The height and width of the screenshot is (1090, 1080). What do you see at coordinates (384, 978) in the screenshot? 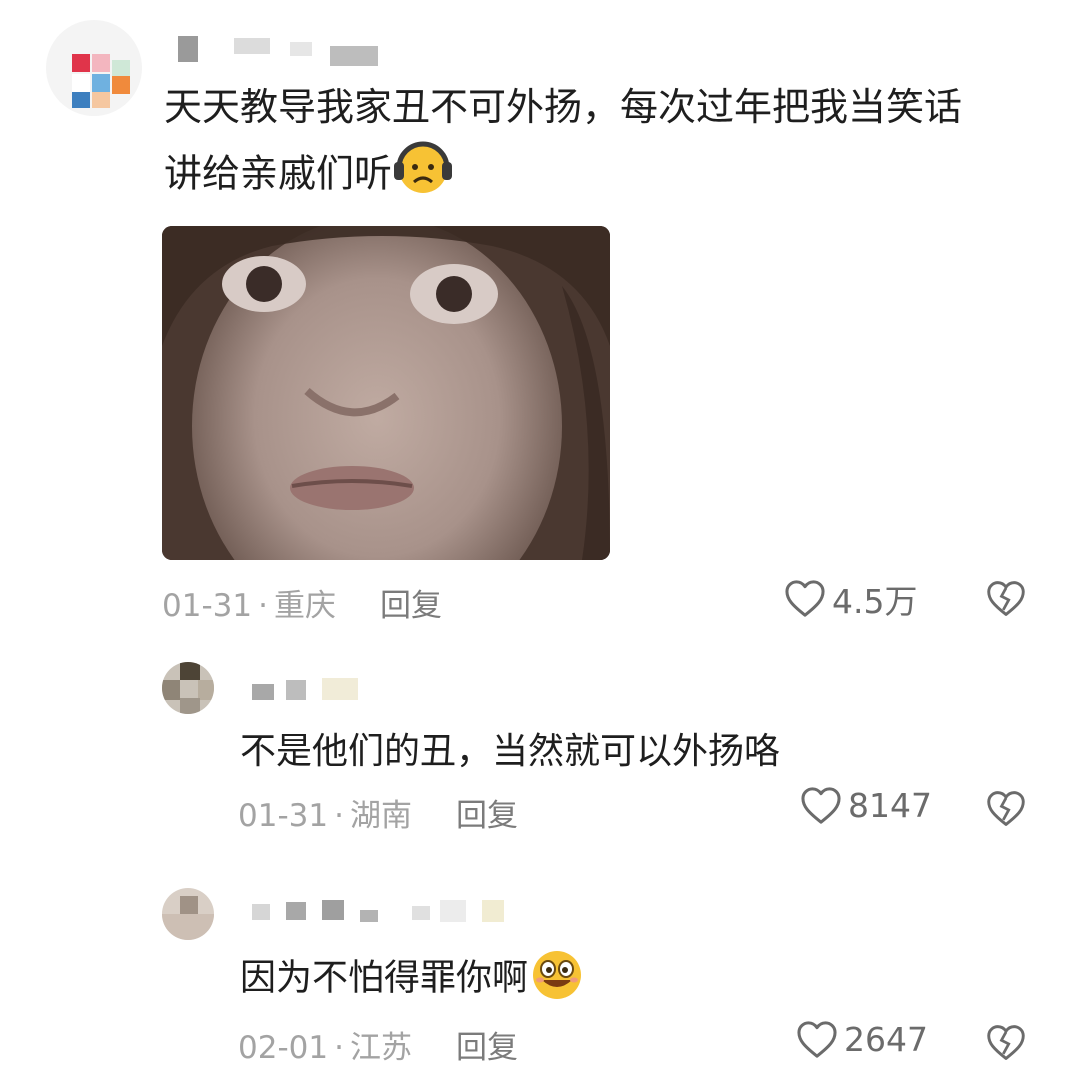
I see `reply-text-content: 因为不怕得罪你啊` at bounding box center [384, 978].